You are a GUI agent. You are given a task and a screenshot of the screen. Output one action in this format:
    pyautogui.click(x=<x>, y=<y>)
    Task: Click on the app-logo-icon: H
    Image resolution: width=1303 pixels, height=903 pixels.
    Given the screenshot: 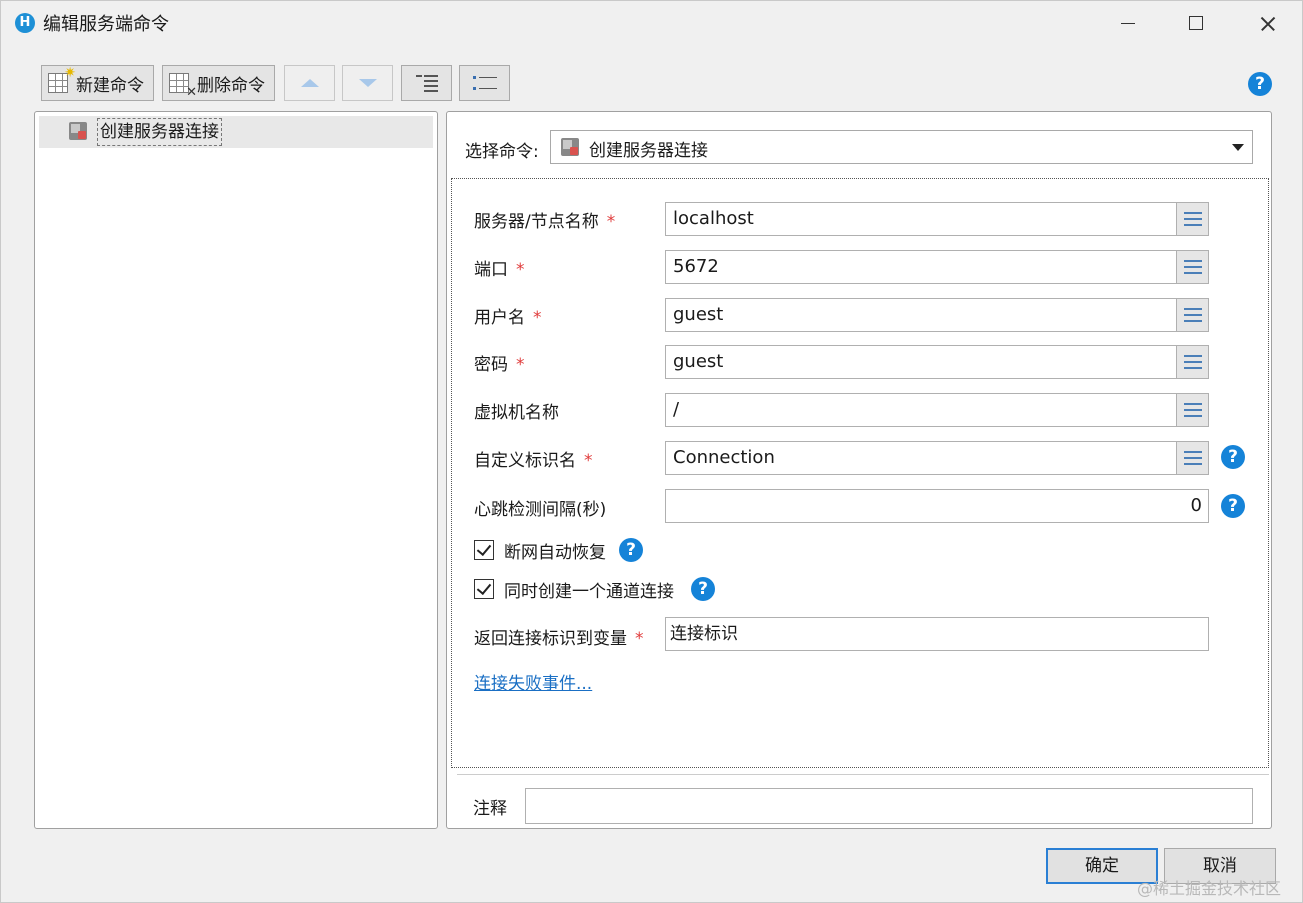 What is the action you would take?
    pyautogui.click(x=25, y=23)
    